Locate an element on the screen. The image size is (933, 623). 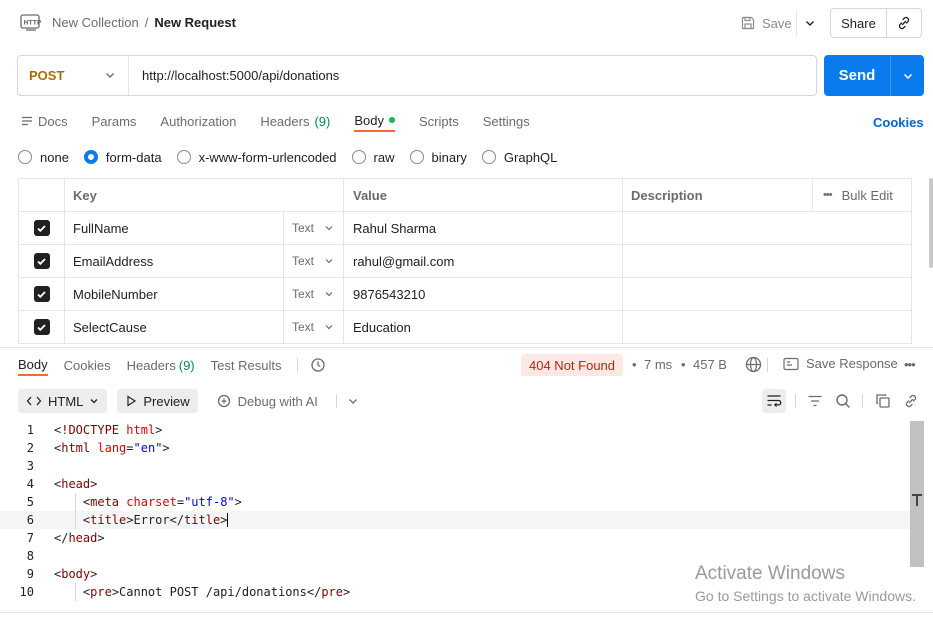
radio-binary-label: binary is located at coordinates (449, 157).